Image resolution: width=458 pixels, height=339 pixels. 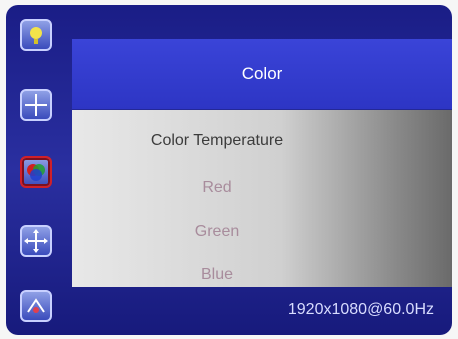 I want to click on menu-title-label: Color, so click(x=262, y=73).